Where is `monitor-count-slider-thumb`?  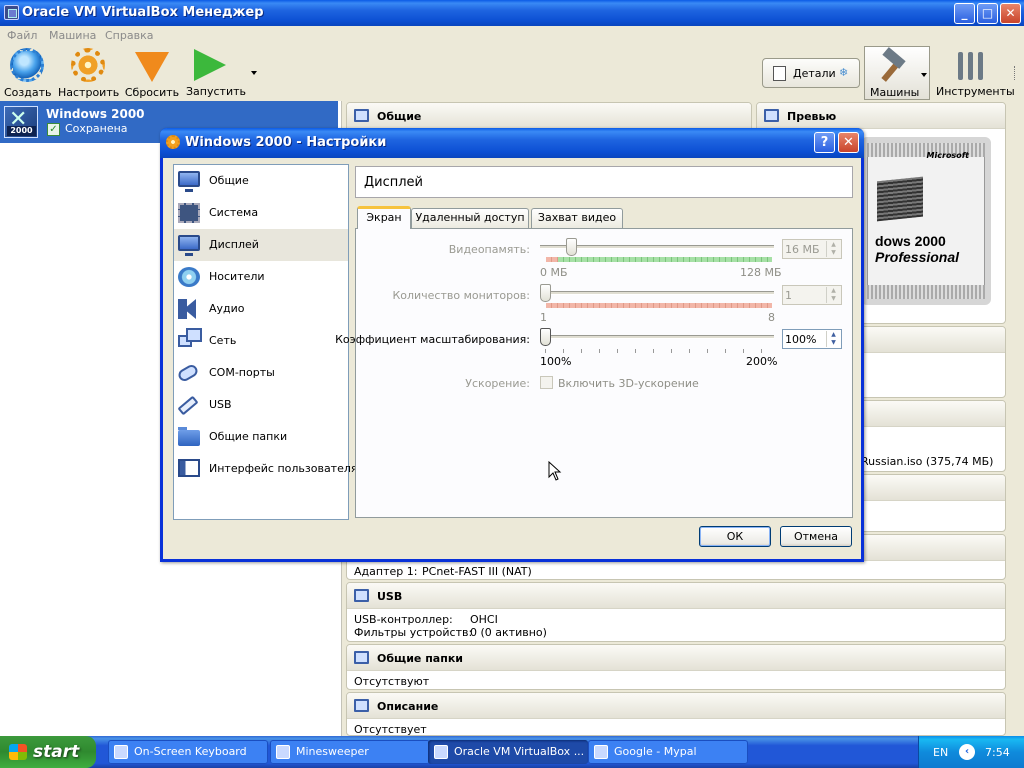
monitor-count-slider-thumb is located at coordinates (545, 293).